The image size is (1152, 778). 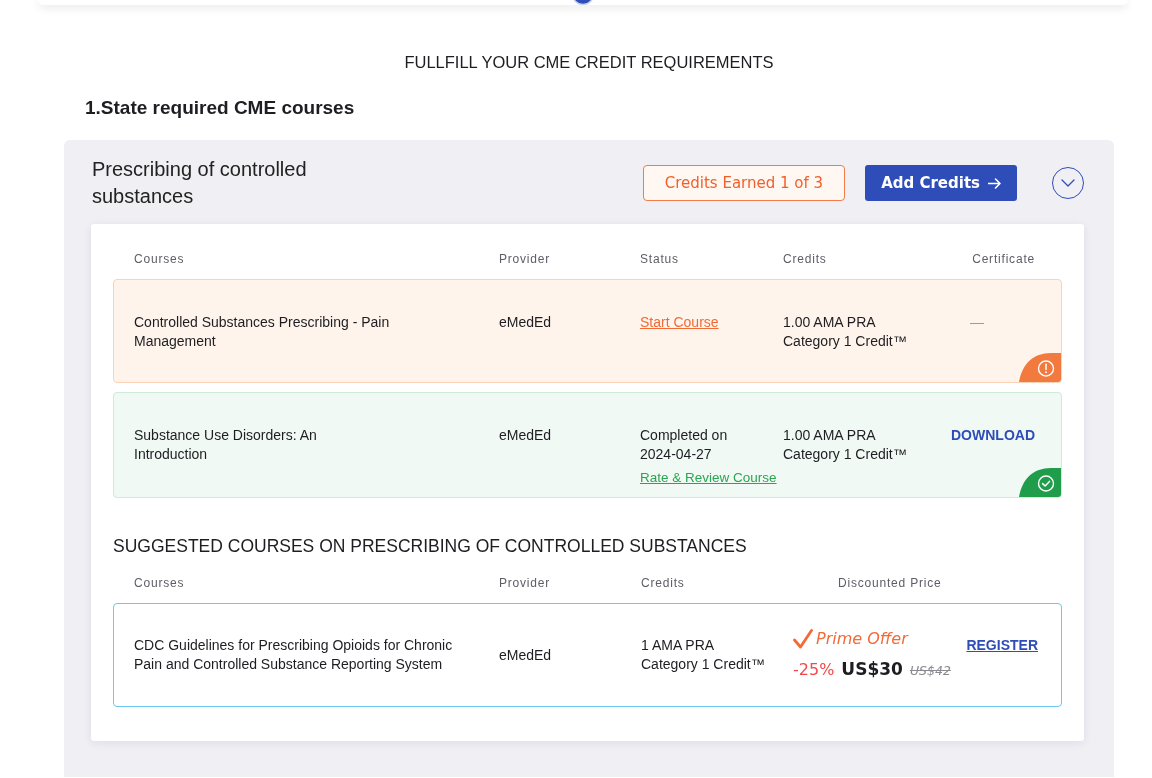 What do you see at coordinates (993, 435) in the screenshot?
I see `download-link: DOWNLOAD` at bounding box center [993, 435].